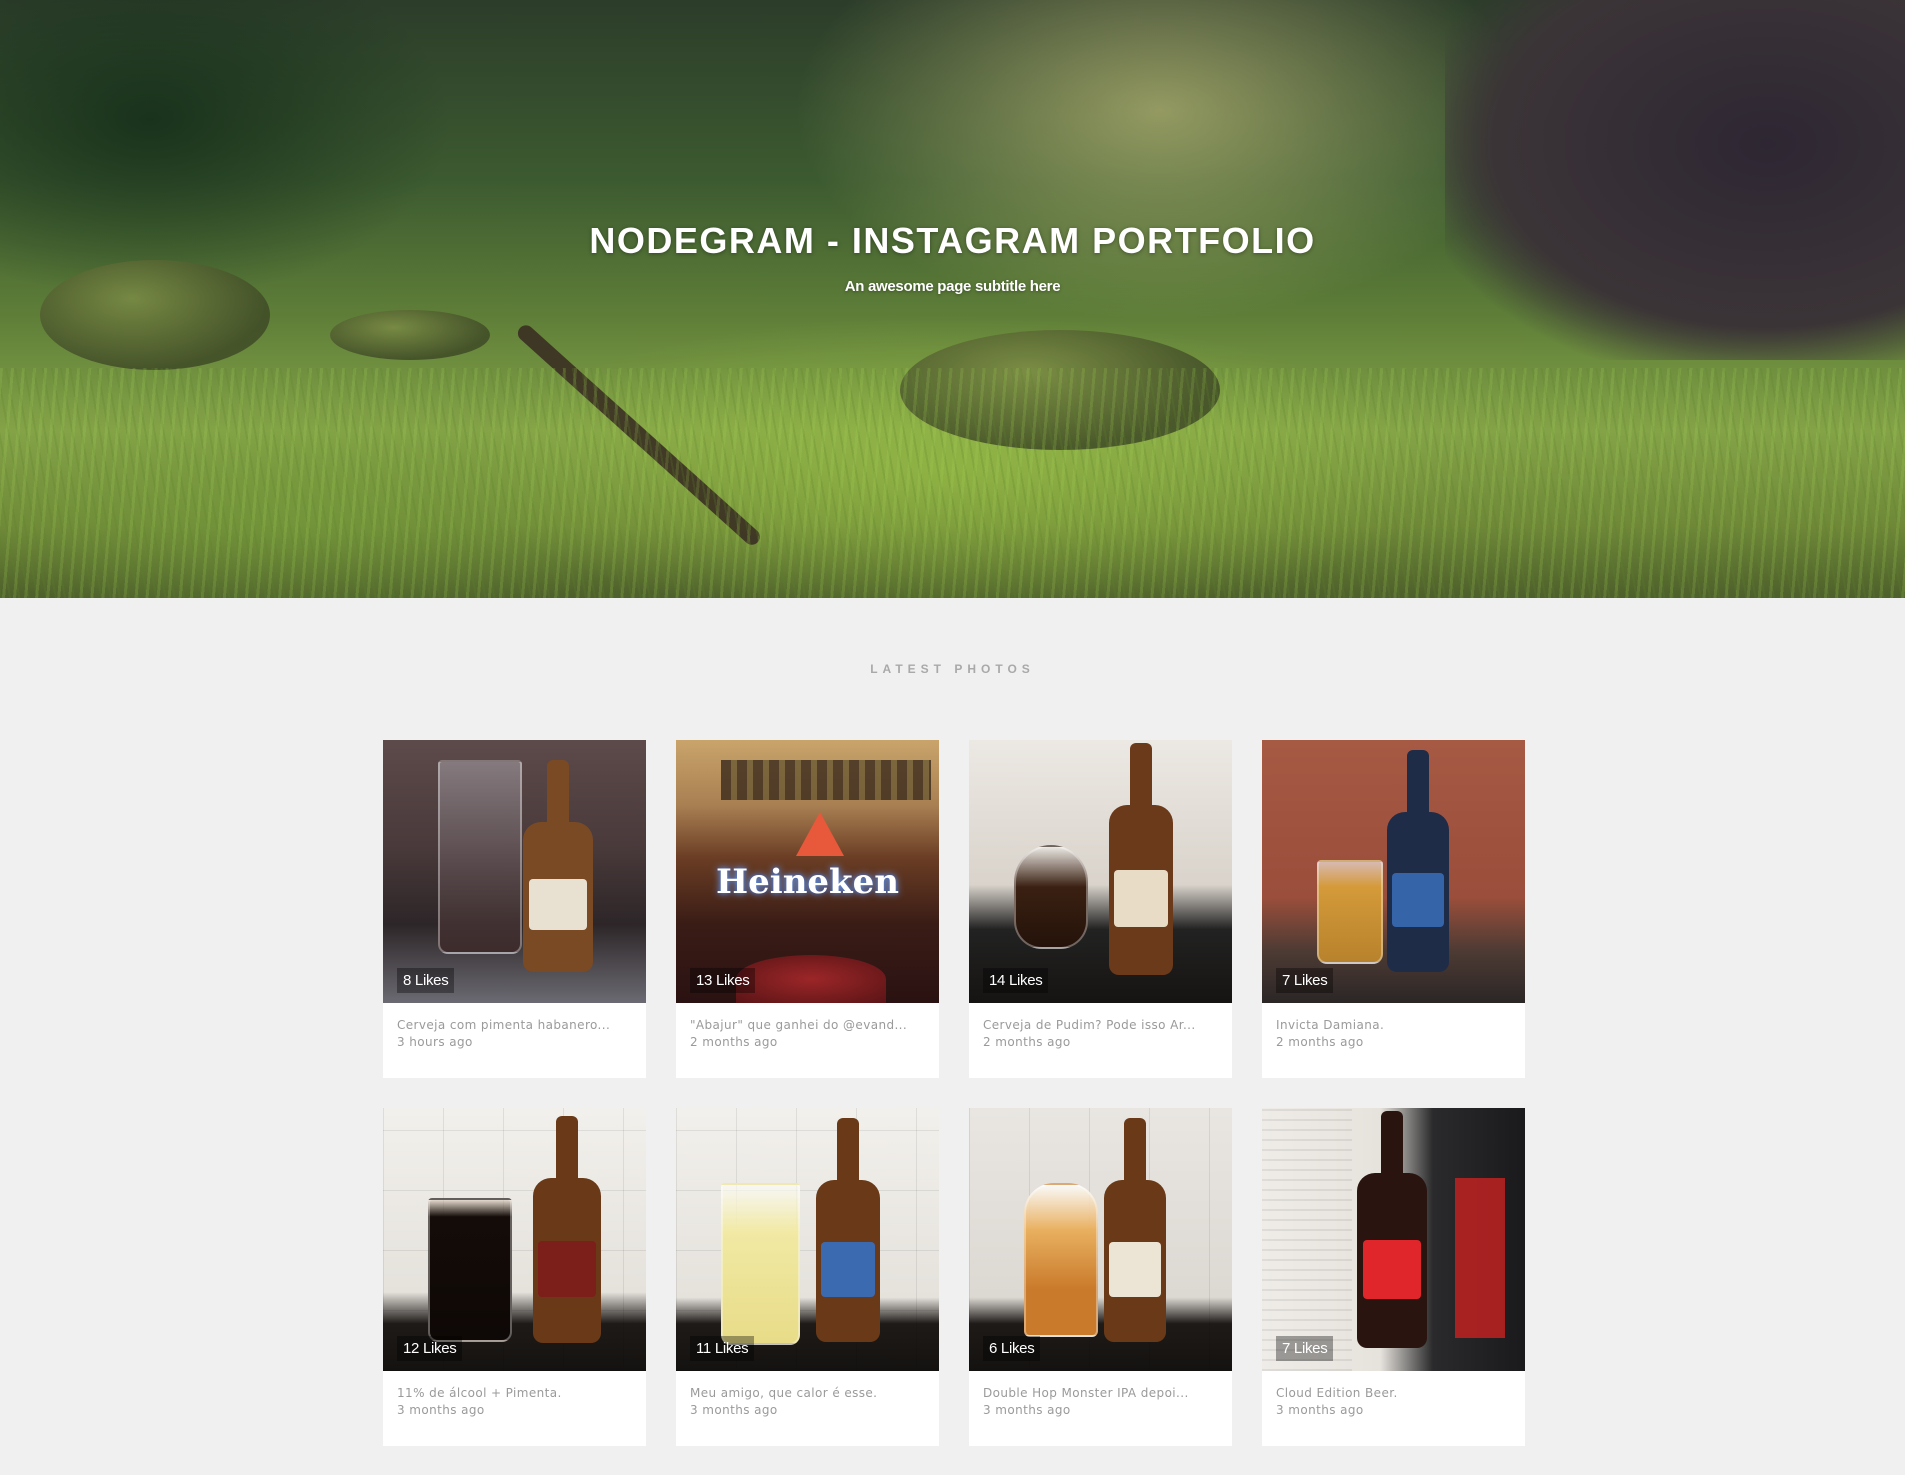 The image size is (1905, 1475). I want to click on tree-trunk-decoration, so click(1675, 180).